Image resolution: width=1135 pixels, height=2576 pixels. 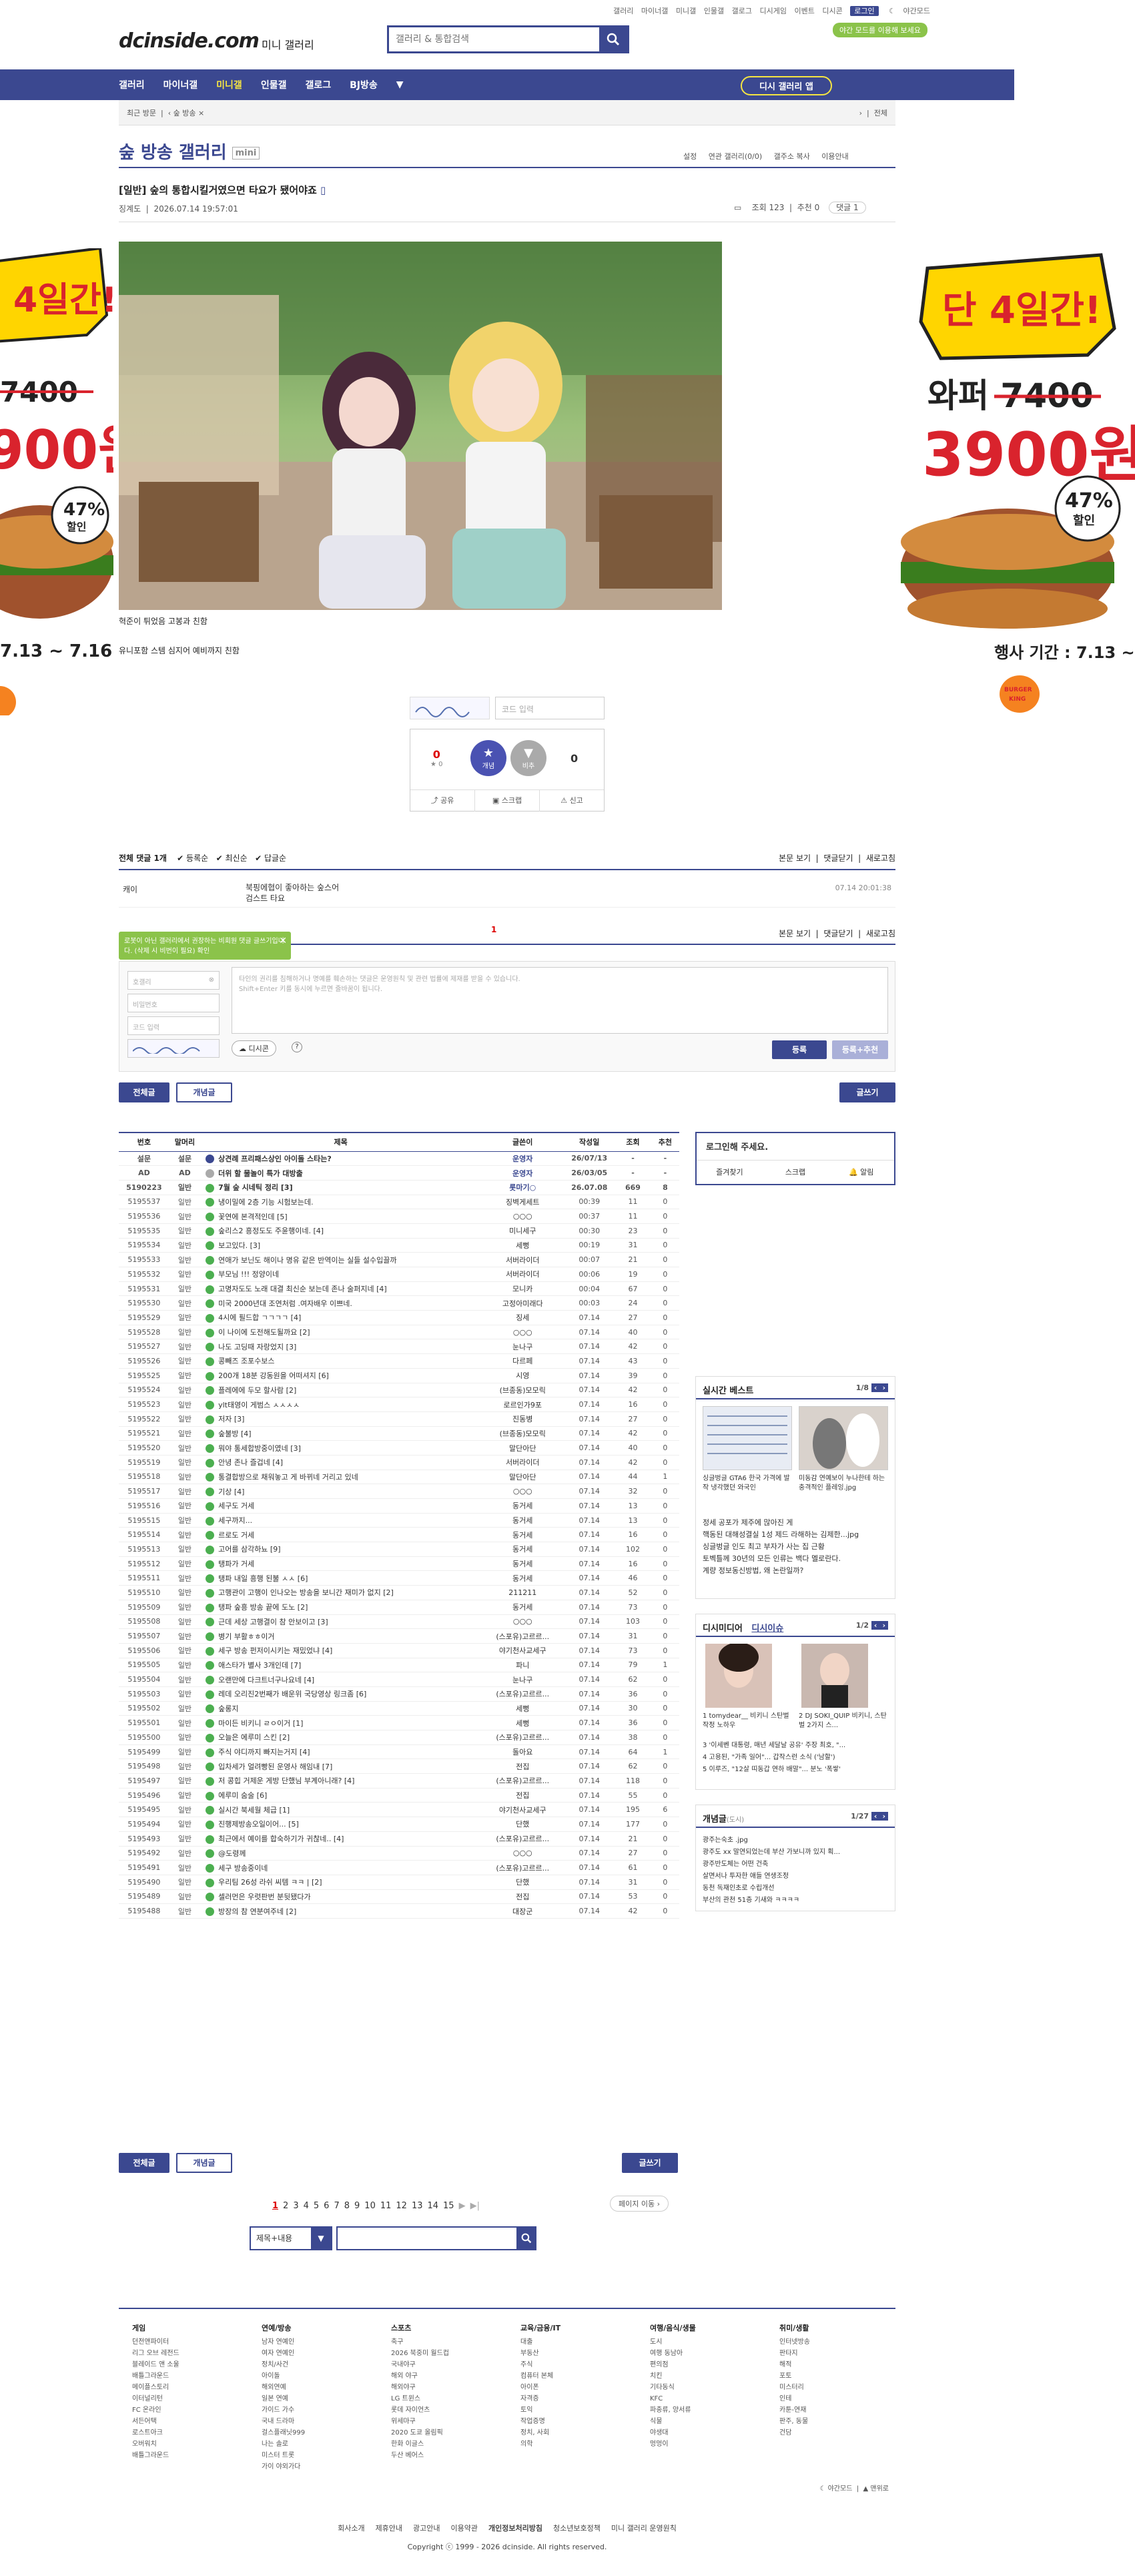 I want to click on row-writer: 진동병, so click(x=522, y=1419).